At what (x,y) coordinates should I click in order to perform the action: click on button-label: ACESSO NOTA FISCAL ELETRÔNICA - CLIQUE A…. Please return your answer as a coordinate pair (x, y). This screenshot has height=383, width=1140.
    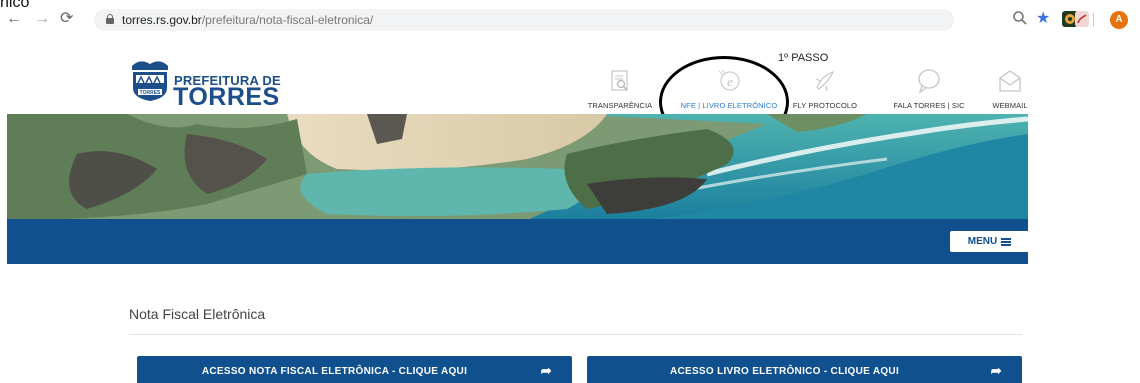
    Looking at the image, I should click on (334, 371).